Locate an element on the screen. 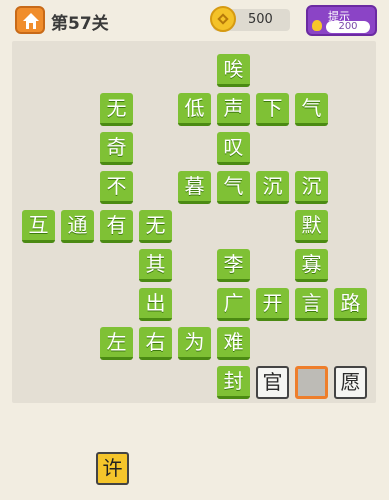  answer-option-tile: 许 is located at coordinates (112, 468).